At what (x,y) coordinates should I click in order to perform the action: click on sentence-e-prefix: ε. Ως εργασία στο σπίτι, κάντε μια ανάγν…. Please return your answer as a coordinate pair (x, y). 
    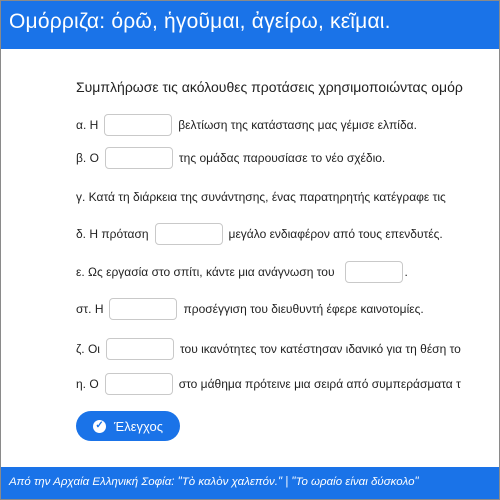
    Looking at the image, I should click on (205, 272).